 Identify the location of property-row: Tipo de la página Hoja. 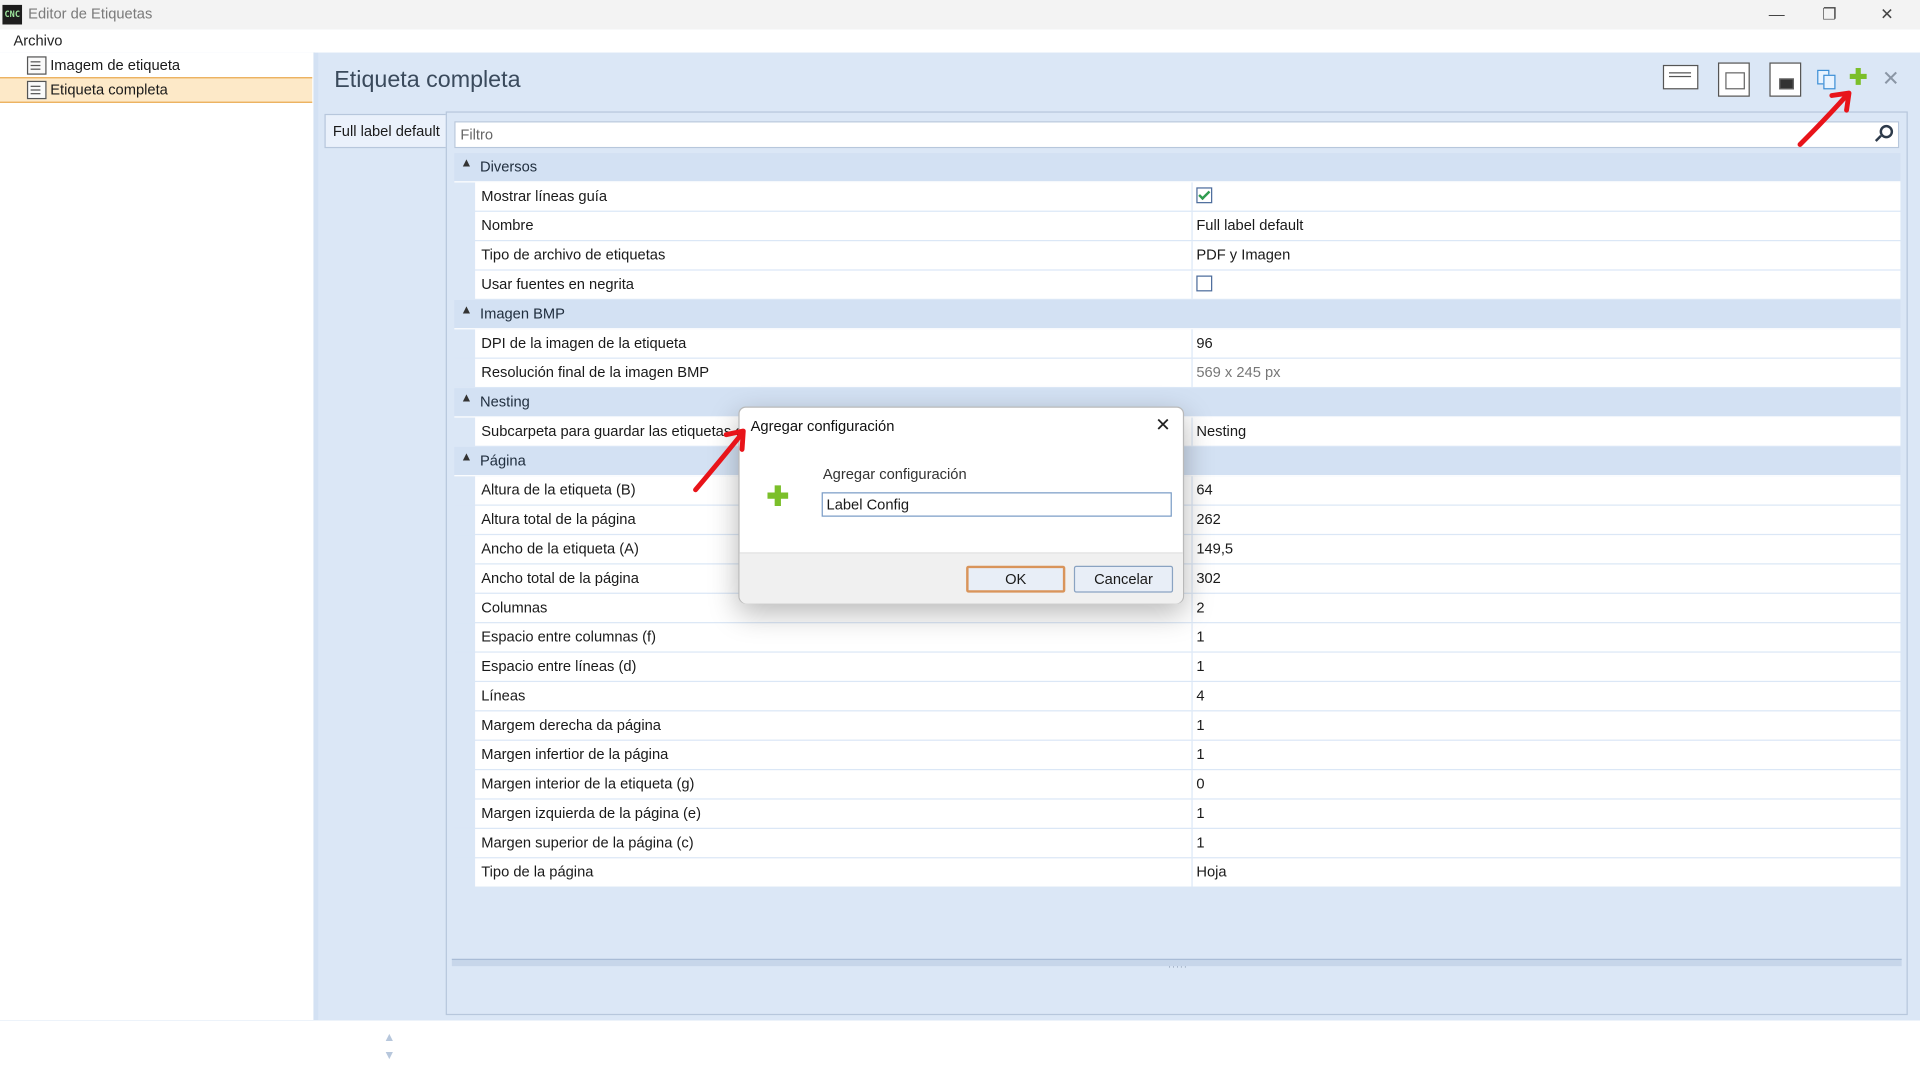
(1177, 873).